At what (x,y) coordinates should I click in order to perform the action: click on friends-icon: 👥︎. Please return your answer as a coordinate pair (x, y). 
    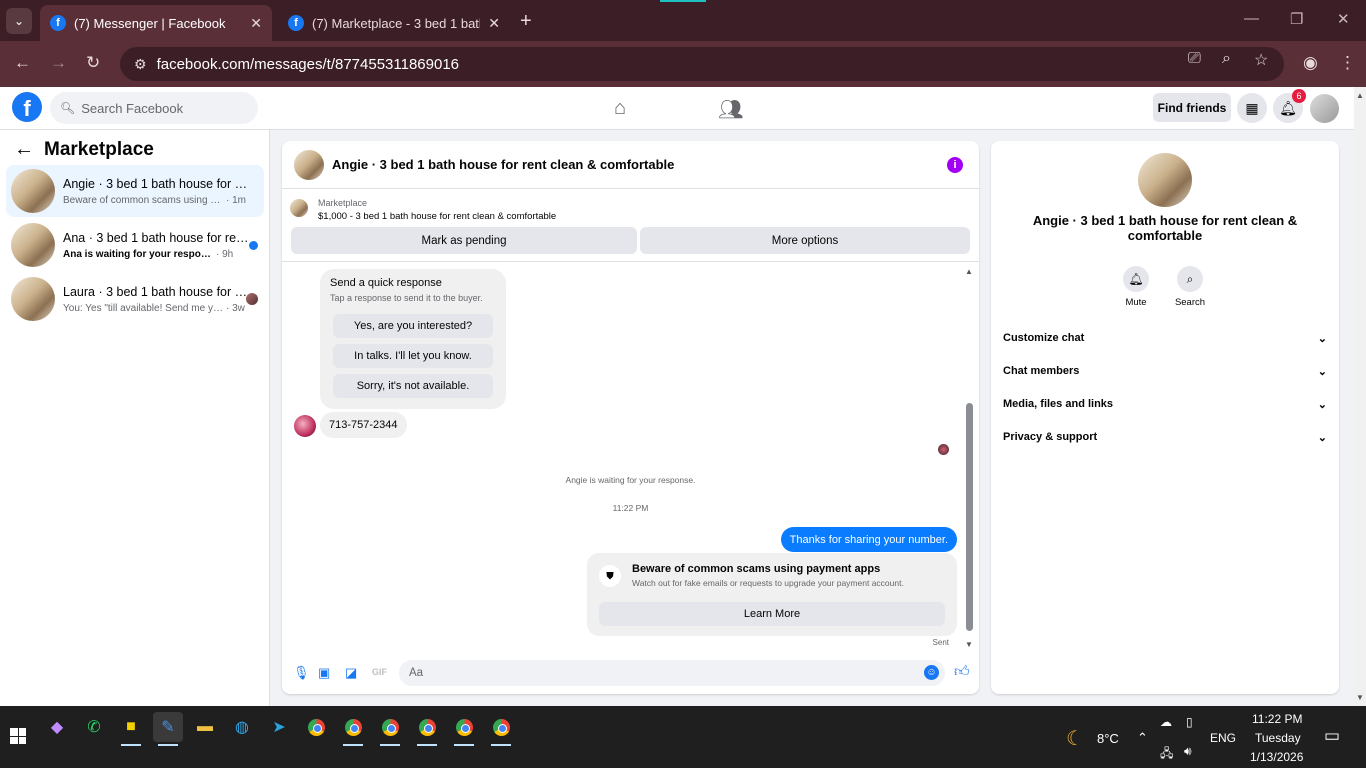
    Looking at the image, I should click on (730, 109).